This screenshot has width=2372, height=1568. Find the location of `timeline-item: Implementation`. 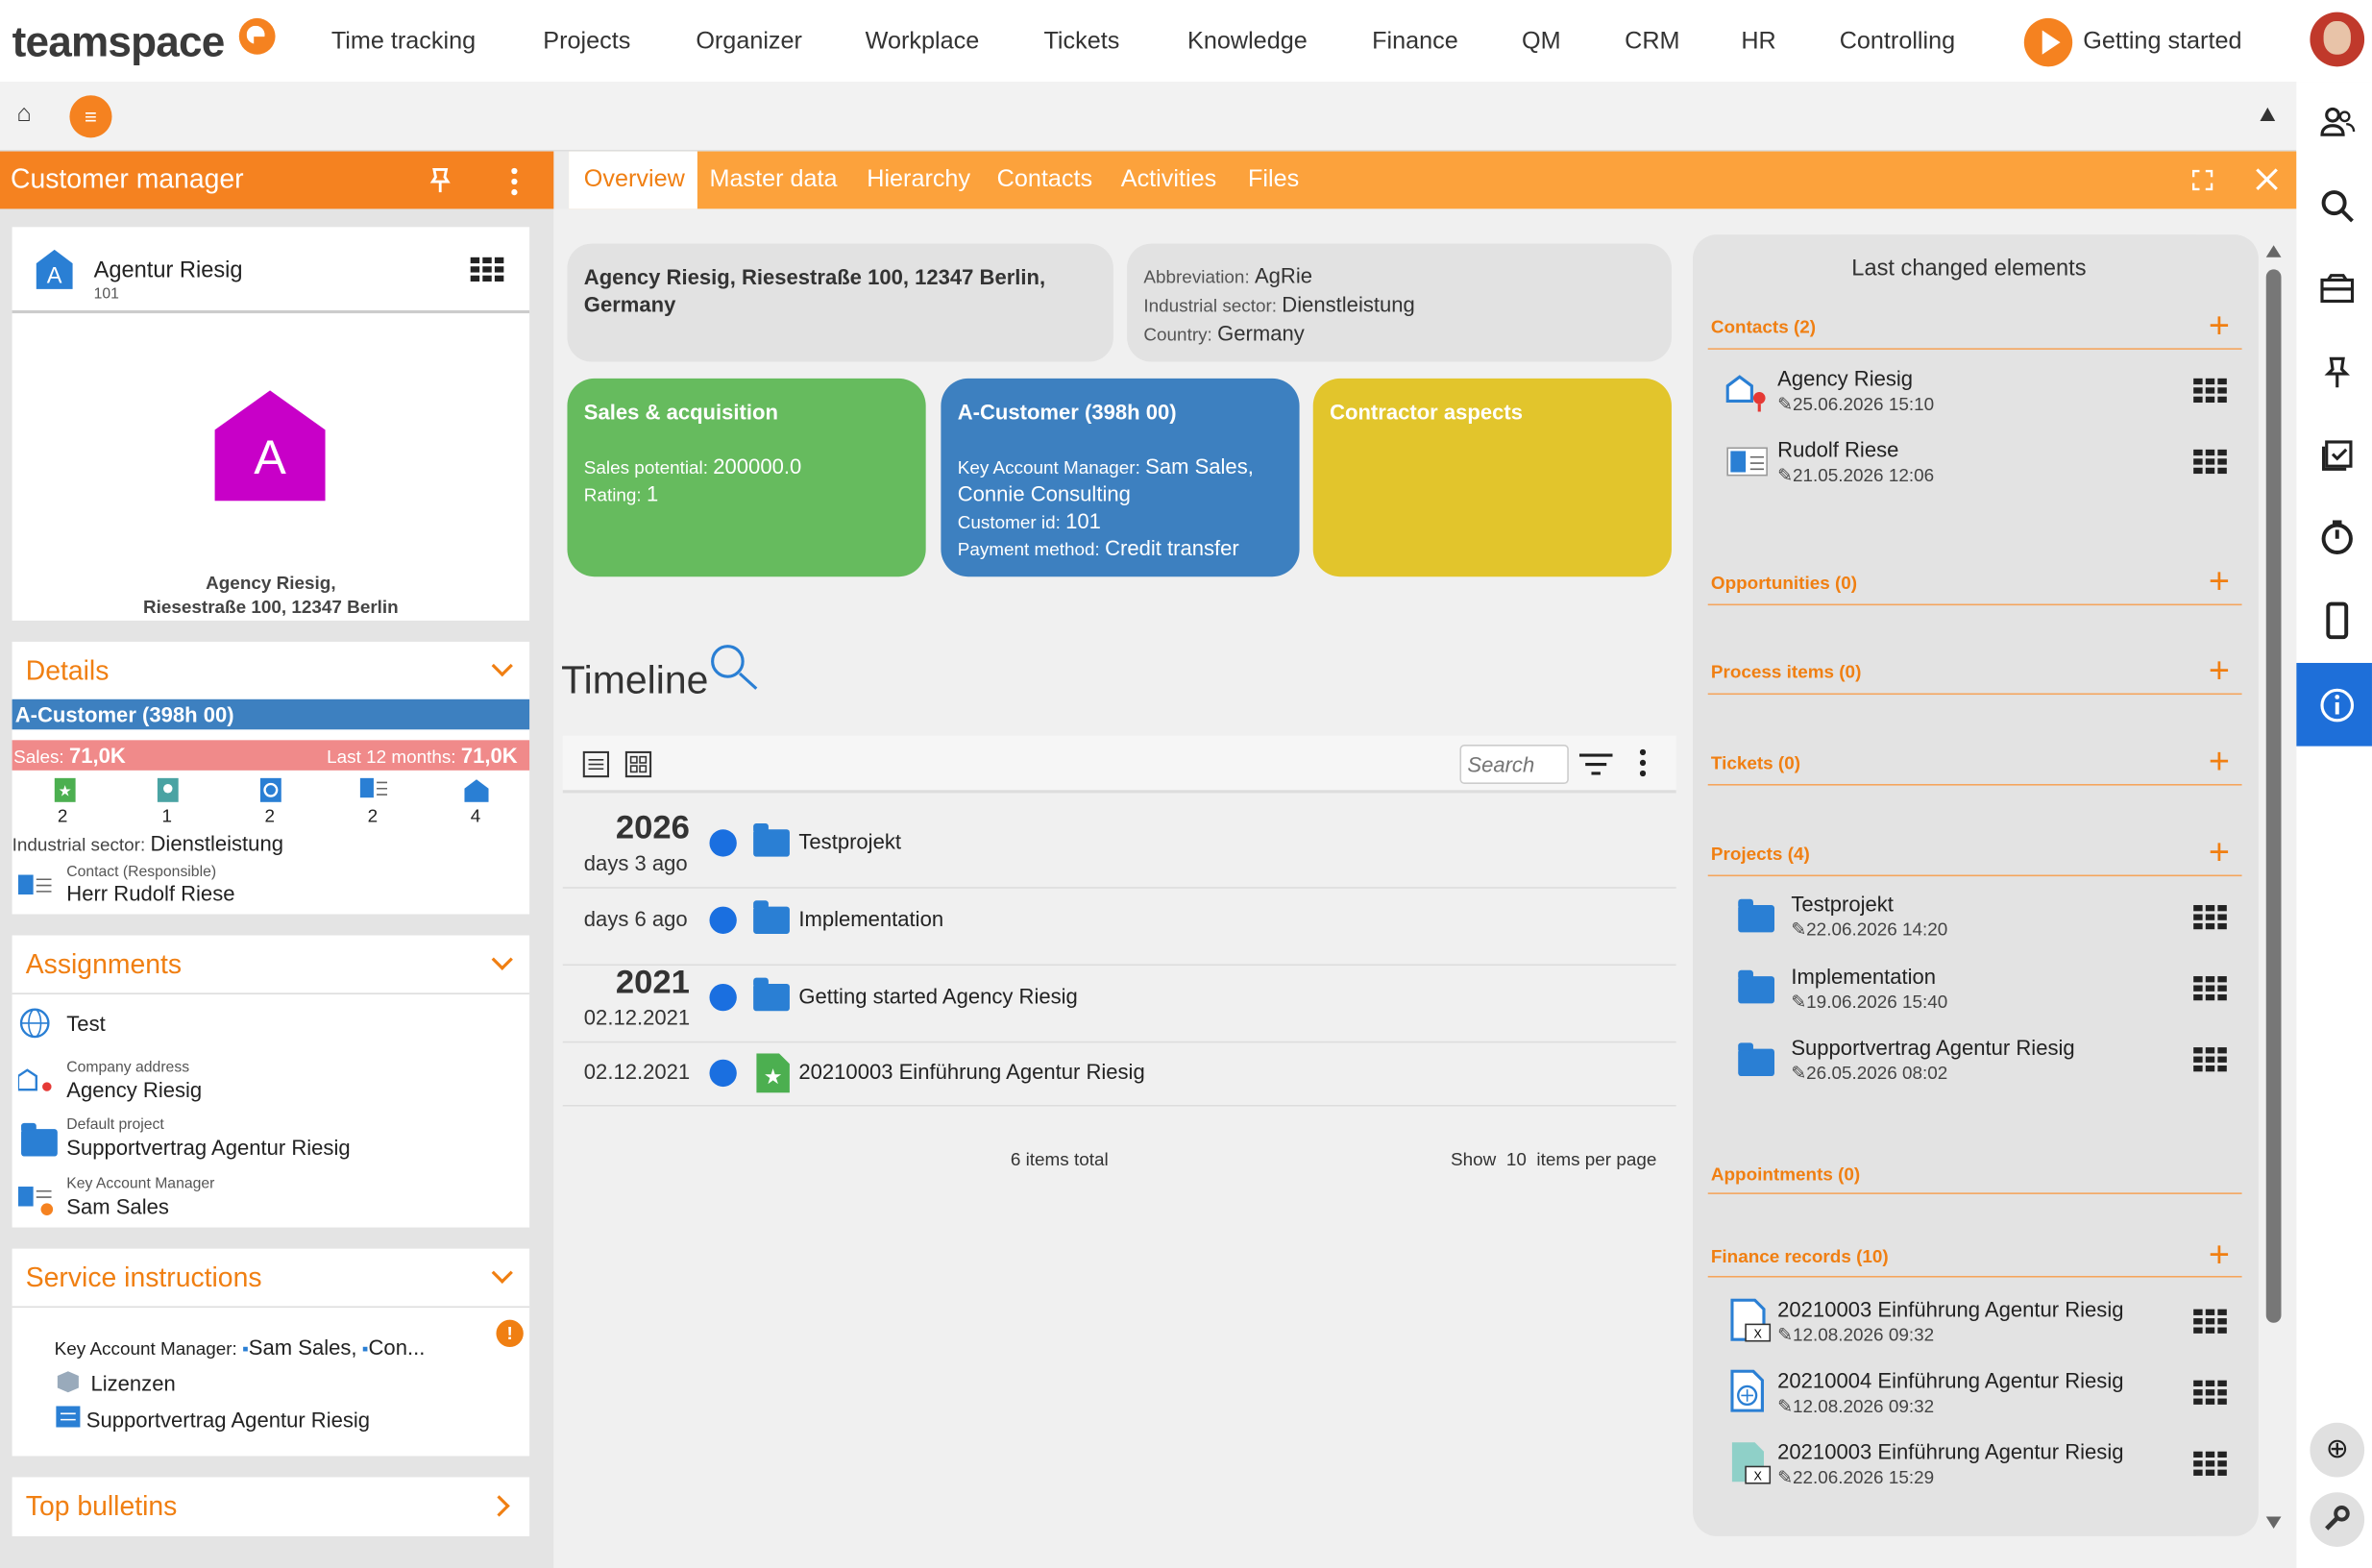

timeline-item: Implementation is located at coordinates (870, 919).